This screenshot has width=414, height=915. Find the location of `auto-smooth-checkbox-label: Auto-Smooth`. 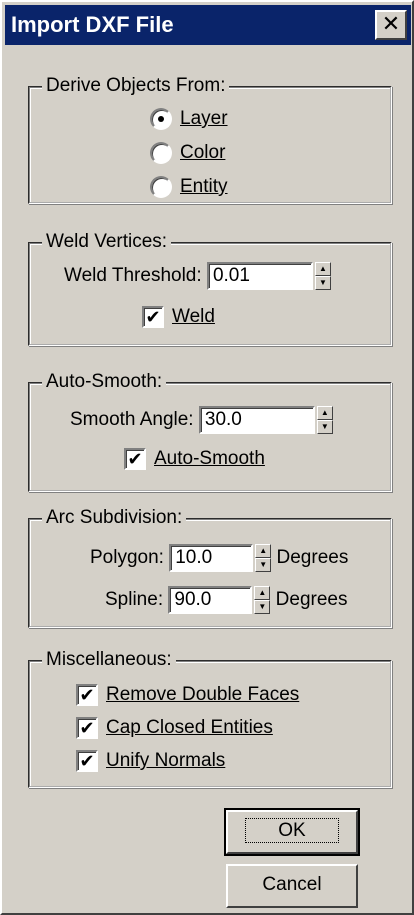

auto-smooth-checkbox-label: Auto-Smooth is located at coordinates (209, 458).